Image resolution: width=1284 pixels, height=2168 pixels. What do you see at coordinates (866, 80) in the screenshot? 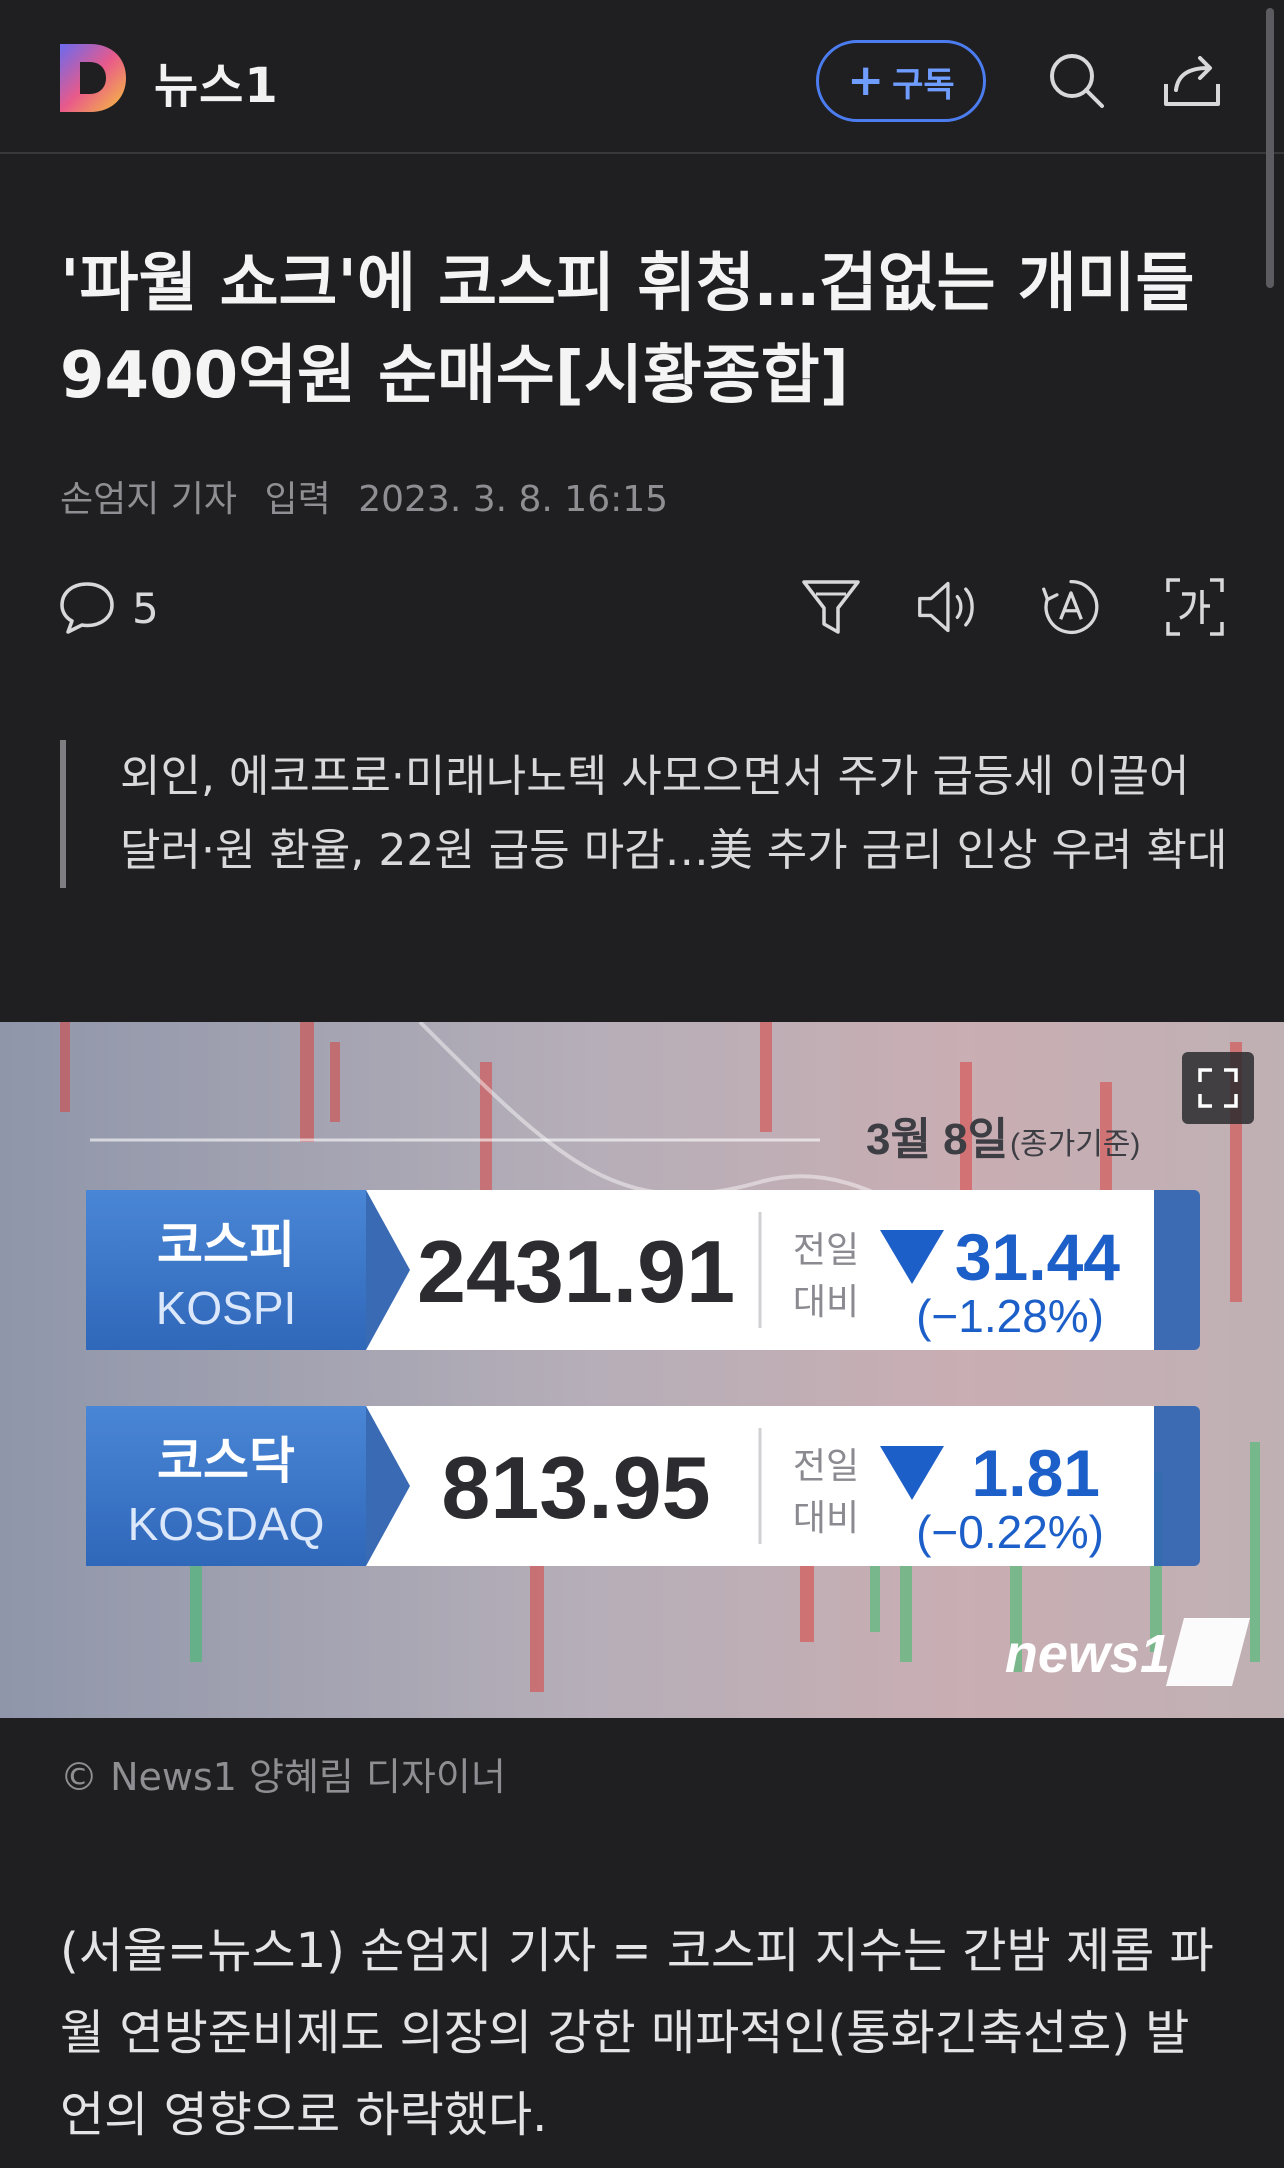
I see `plus-icon: +` at bounding box center [866, 80].